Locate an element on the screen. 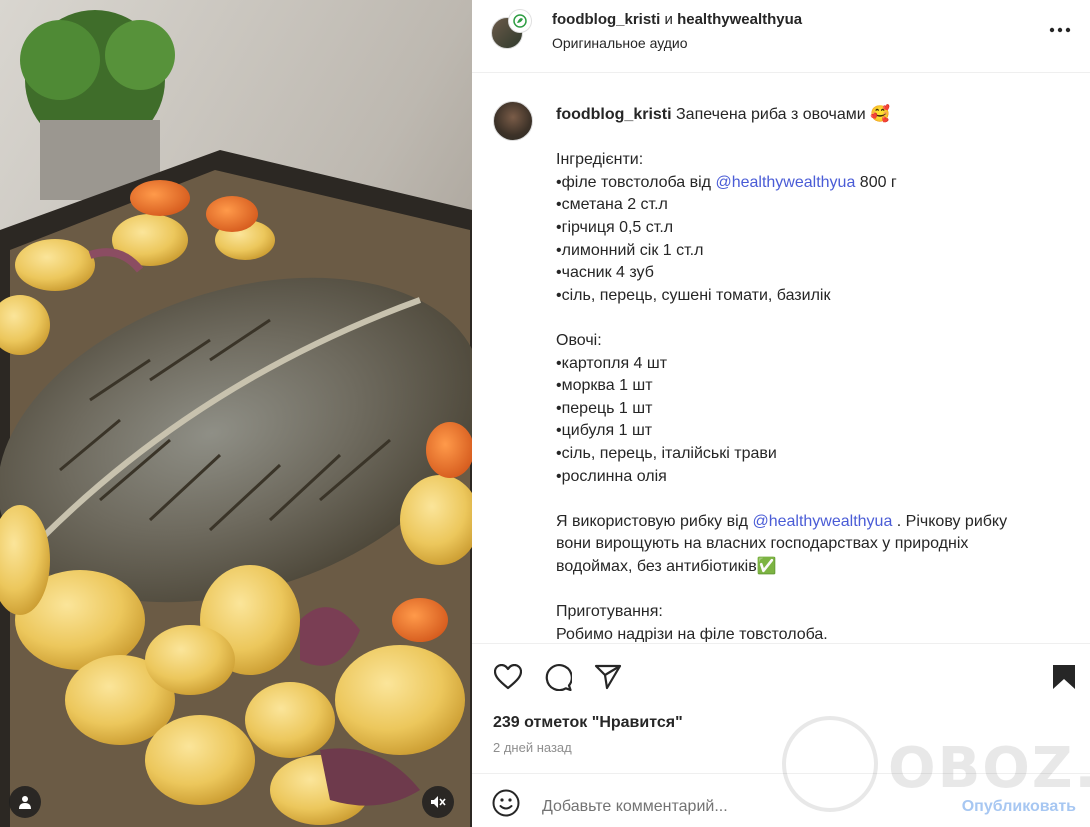 This screenshot has width=1090, height=827. coauthor-avatar is located at coordinates (520, 21).